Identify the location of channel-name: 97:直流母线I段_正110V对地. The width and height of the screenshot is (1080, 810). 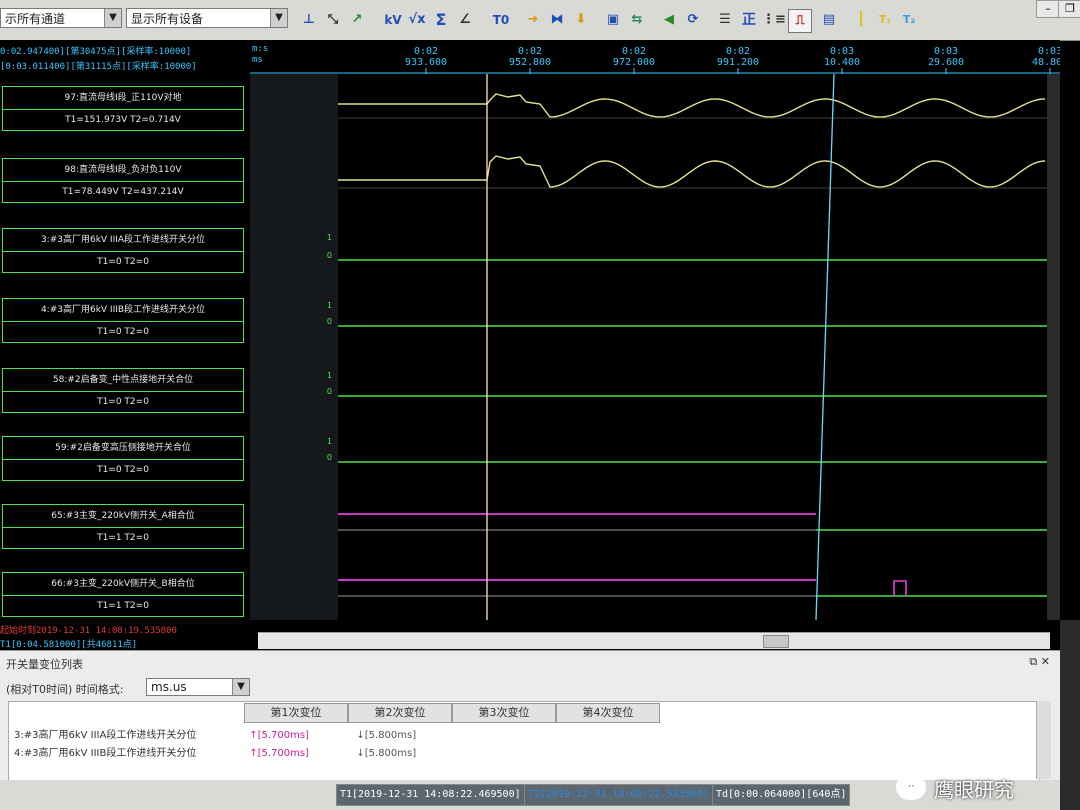
(123, 98).